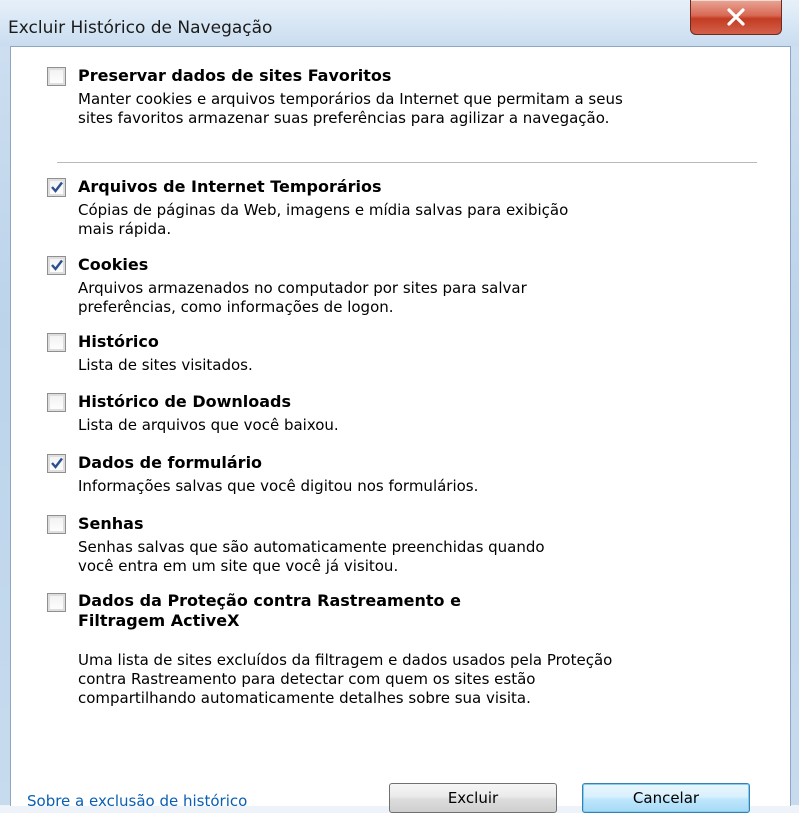  I want to click on option-description: Lista de arquivos que você baixou., so click(208, 425).